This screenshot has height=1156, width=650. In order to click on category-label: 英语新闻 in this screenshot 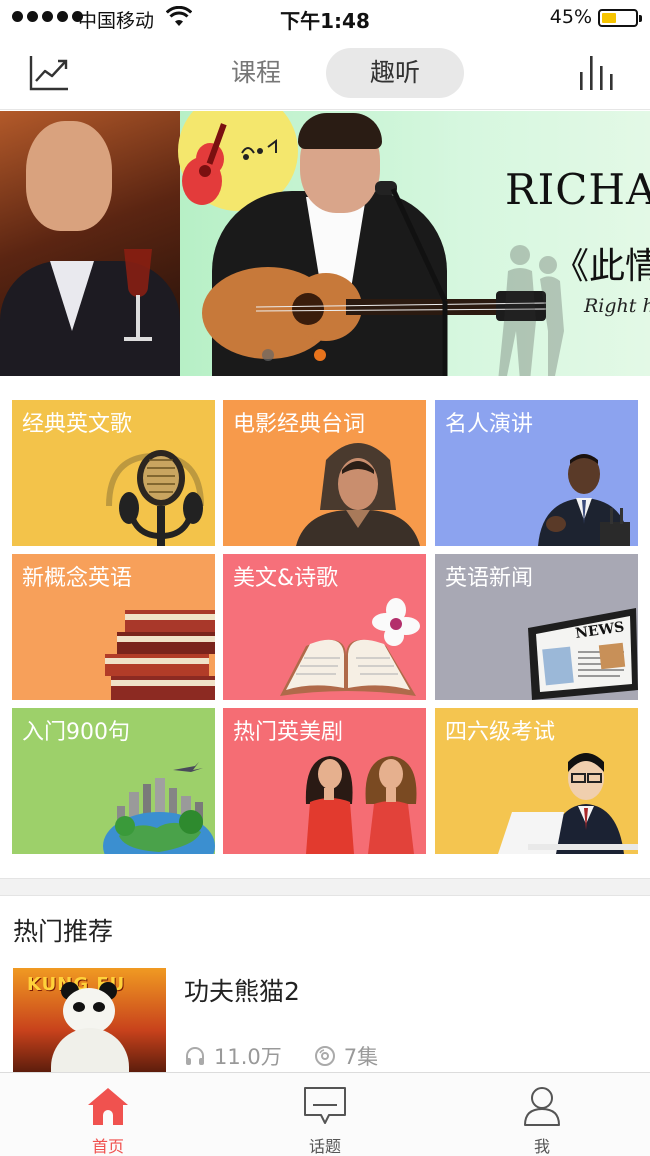, I will do `click(489, 578)`.